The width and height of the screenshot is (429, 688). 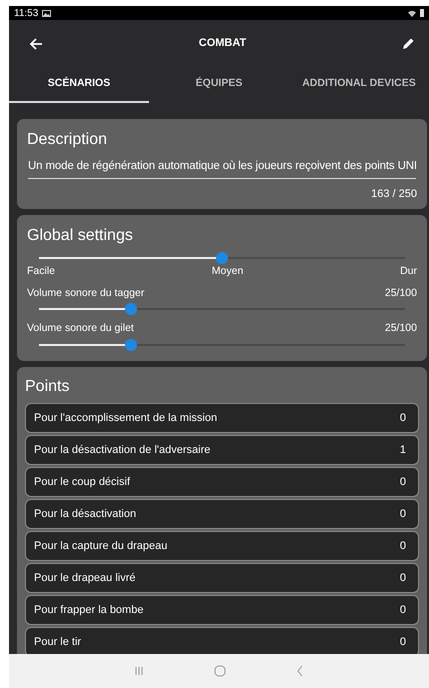 What do you see at coordinates (36, 44) in the screenshot?
I see `back-arrow-icon` at bounding box center [36, 44].